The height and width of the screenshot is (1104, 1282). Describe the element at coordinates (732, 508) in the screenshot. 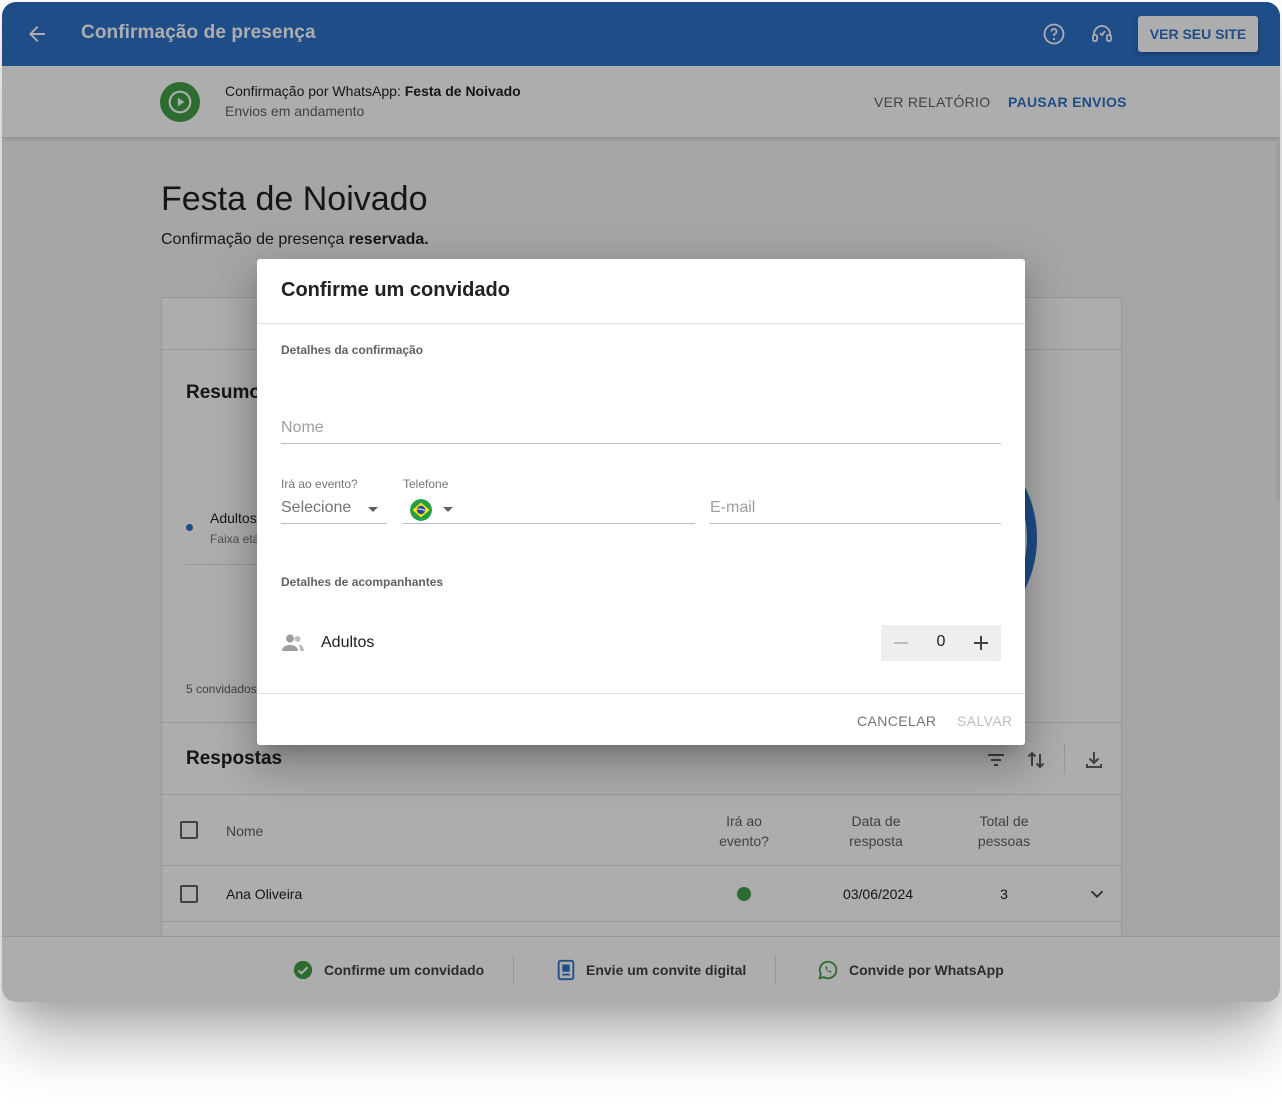

I see `email-input: E-mail` at that location.